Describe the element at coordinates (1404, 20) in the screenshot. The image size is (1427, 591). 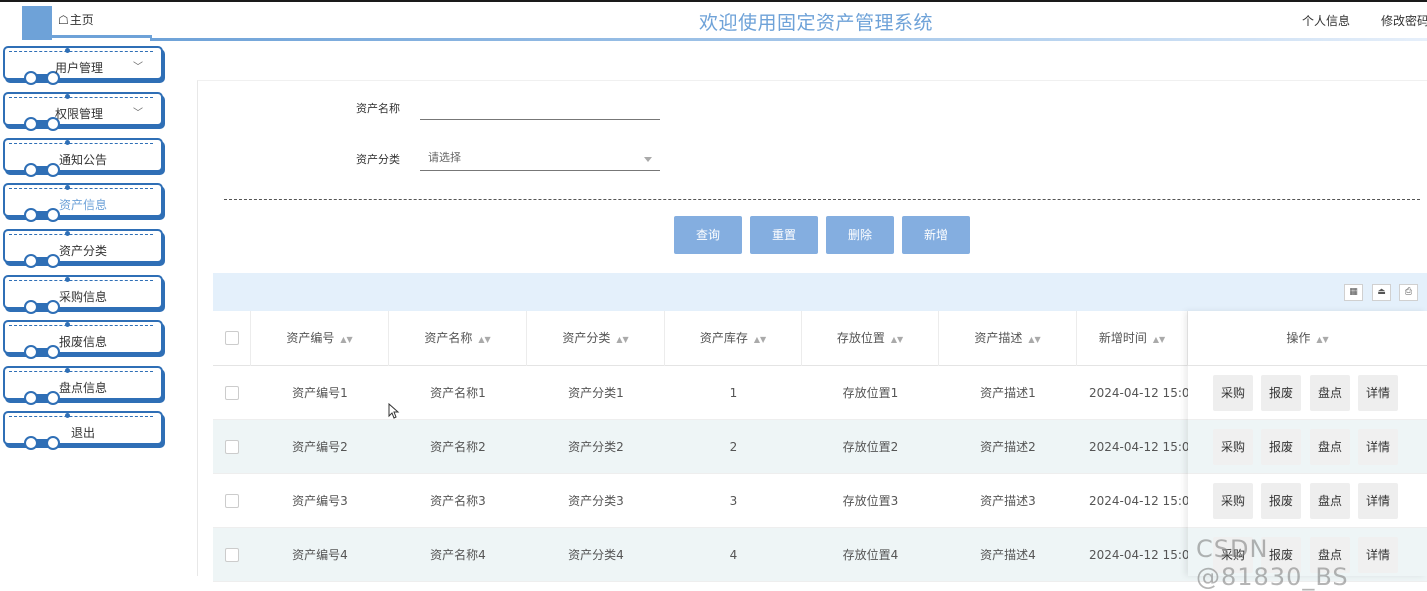
I see `change-password-link: 修改密码` at that location.